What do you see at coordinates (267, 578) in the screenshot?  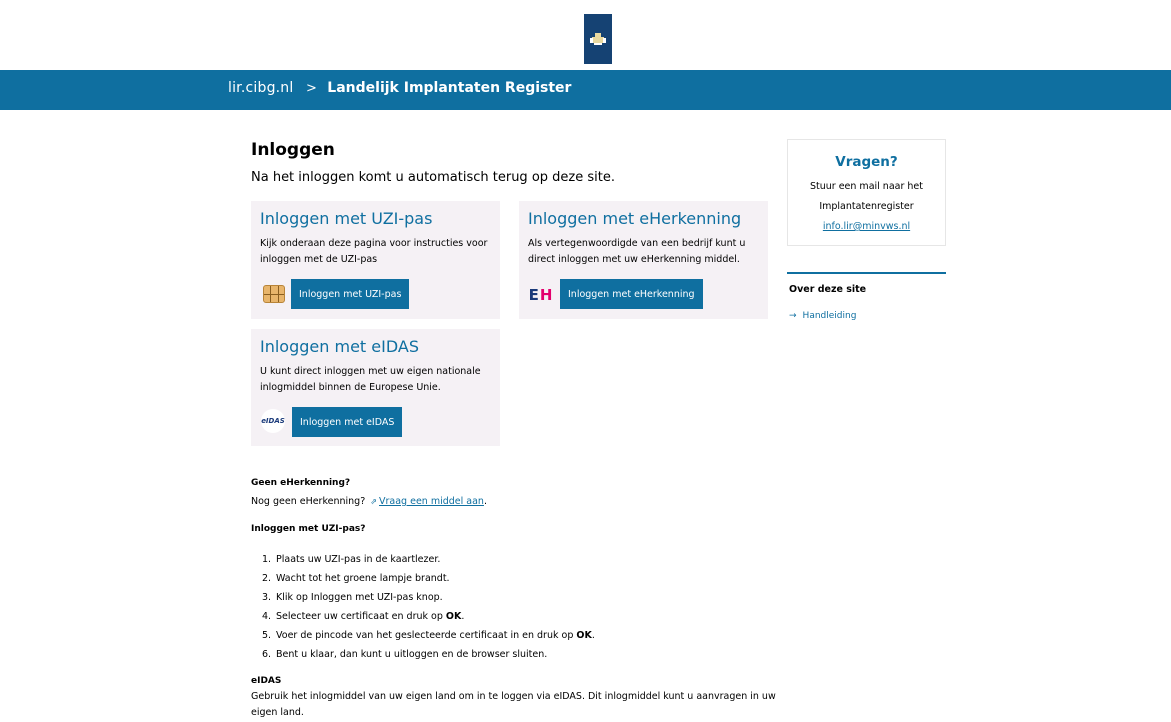 I see `step-number: 2.` at bounding box center [267, 578].